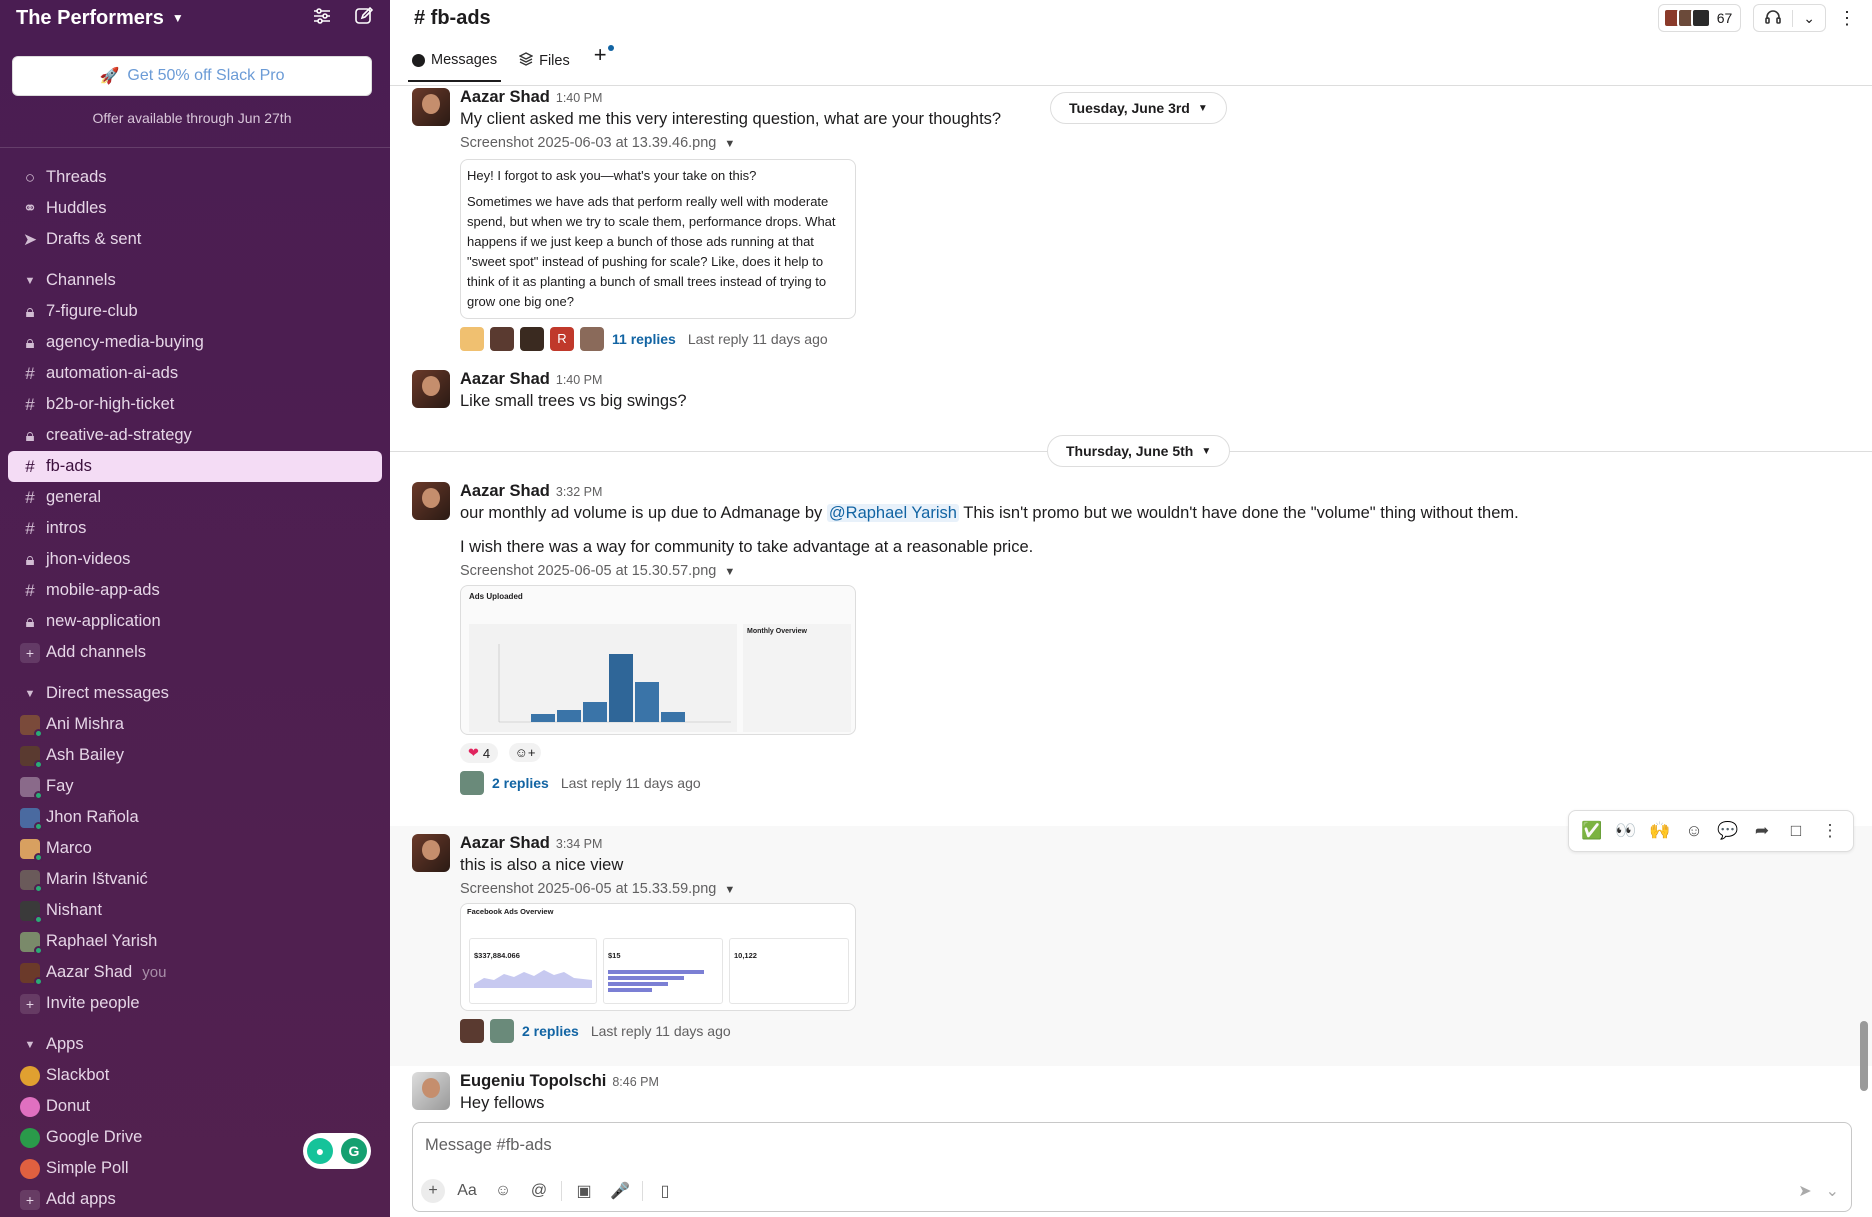  I want to click on formatting-icon: Aa, so click(467, 1191).